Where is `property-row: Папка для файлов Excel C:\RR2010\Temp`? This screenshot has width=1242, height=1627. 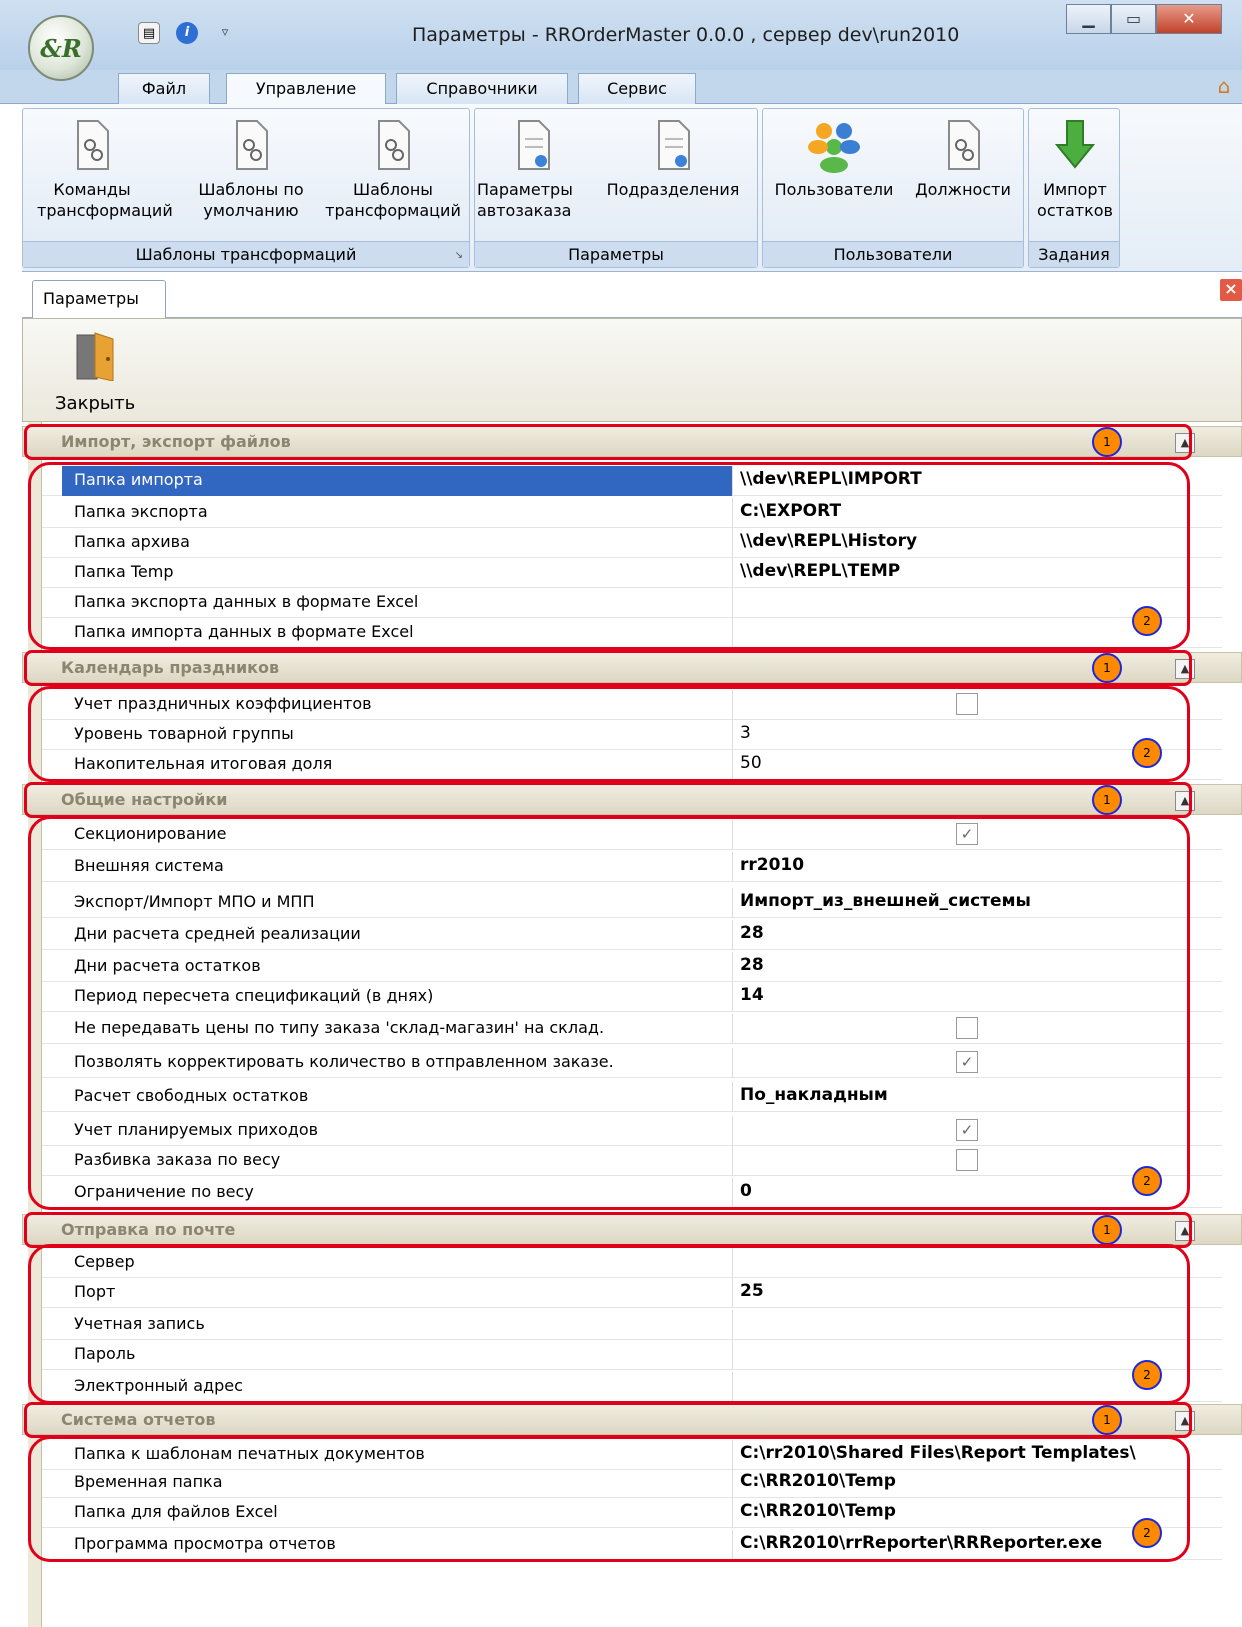 property-row: Папка для файлов Excel C:\RR2010\Temp is located at coordinates (632, 1513).